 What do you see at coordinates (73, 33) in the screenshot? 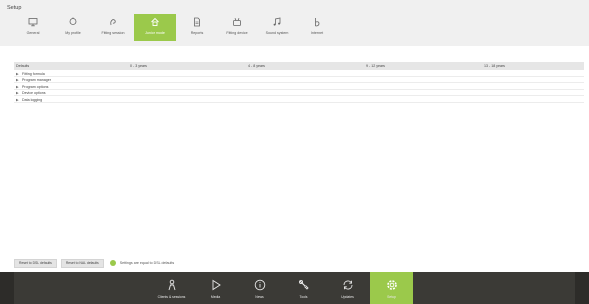
I see `tab-my-profile-label: My profile` at bounding box center [73, 33].